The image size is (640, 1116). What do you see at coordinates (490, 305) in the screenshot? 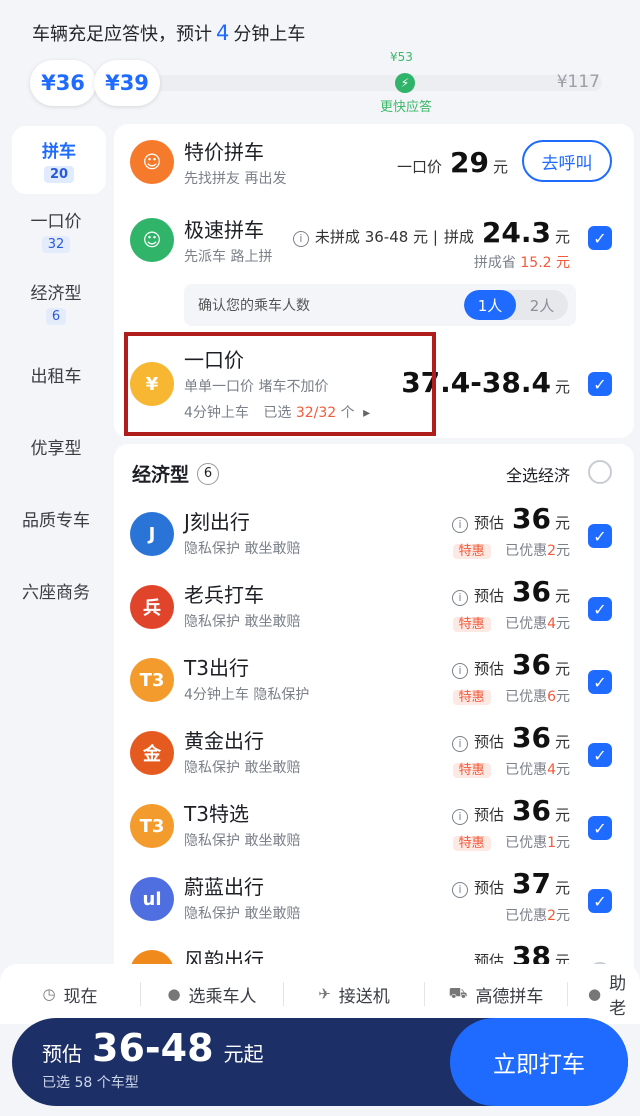
I see `passenger-option-1: 1人` at bounding box center [490, 305].